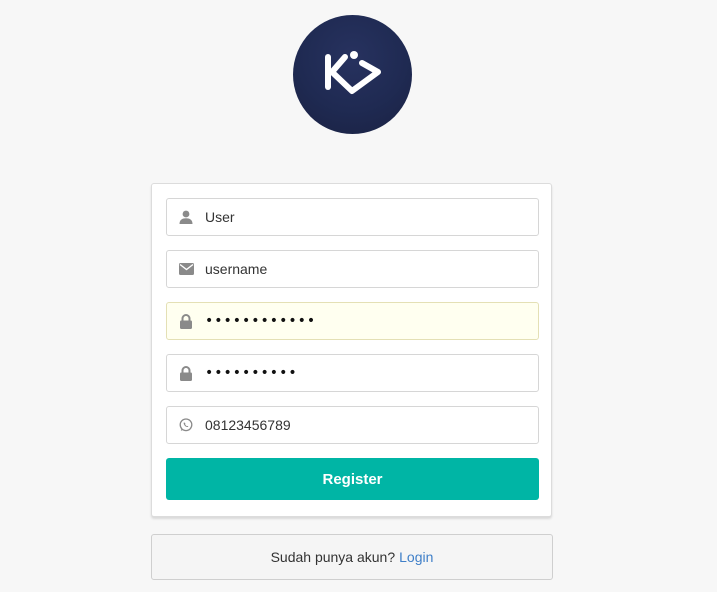 This screenshot has width=717, height=592. Describe the element at coordinates (333, 557) in the screenshot. I see `login-prompt-text: Sudah punya akun?` at that location.